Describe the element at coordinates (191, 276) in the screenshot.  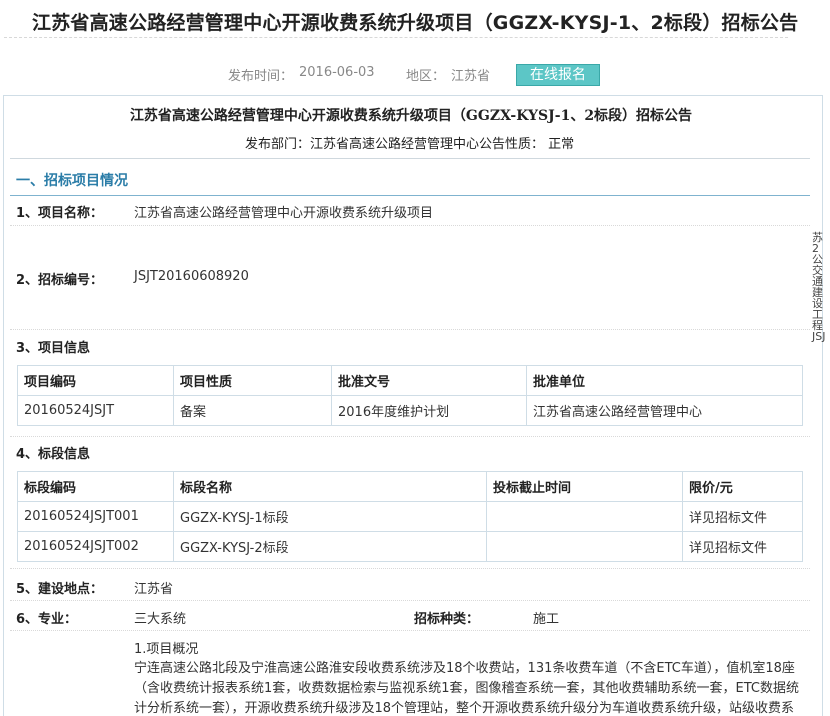
I see `bid-number-value: JSJT20160608920` at that location.